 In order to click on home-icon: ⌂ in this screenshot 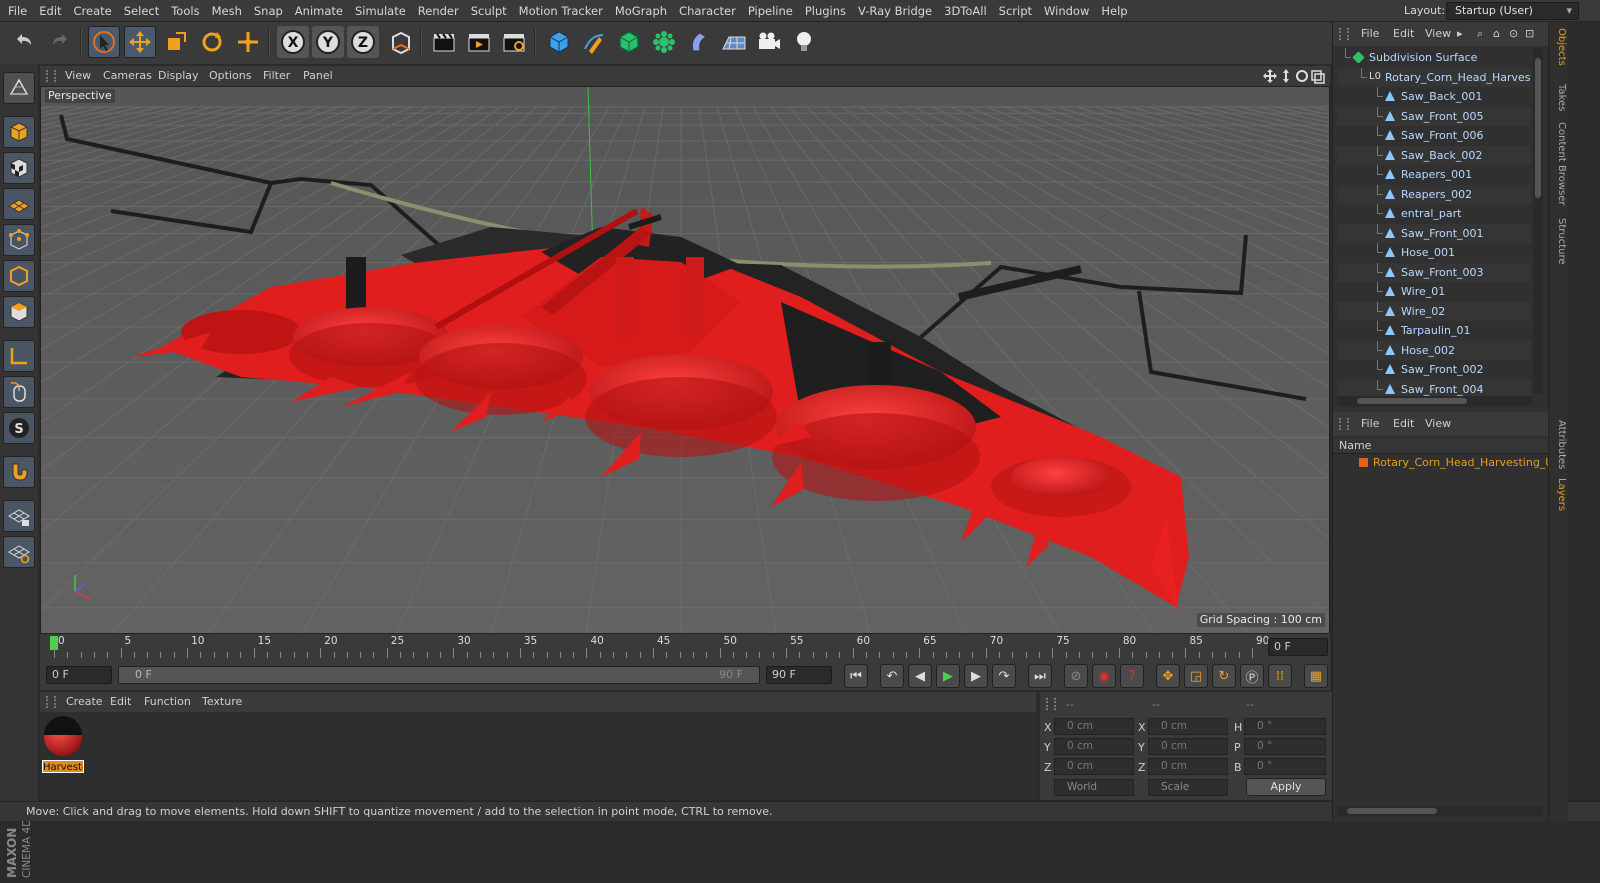, I will do `click(1496, 34)`.